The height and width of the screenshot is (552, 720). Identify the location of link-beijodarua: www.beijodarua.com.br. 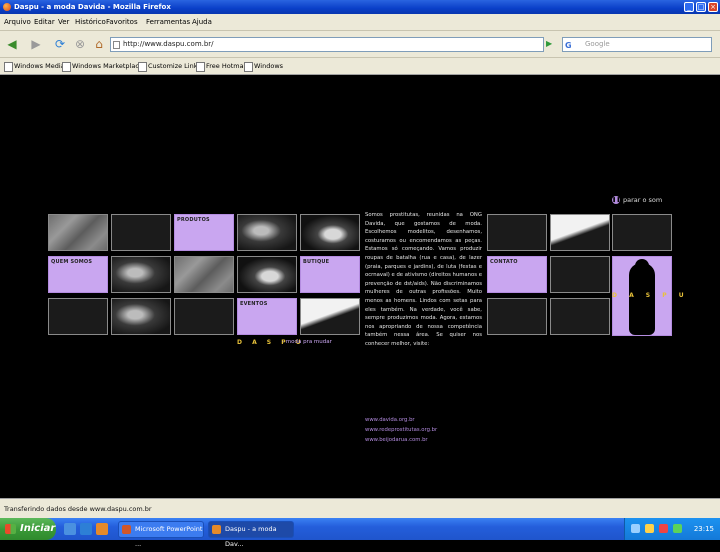
(396, 440).